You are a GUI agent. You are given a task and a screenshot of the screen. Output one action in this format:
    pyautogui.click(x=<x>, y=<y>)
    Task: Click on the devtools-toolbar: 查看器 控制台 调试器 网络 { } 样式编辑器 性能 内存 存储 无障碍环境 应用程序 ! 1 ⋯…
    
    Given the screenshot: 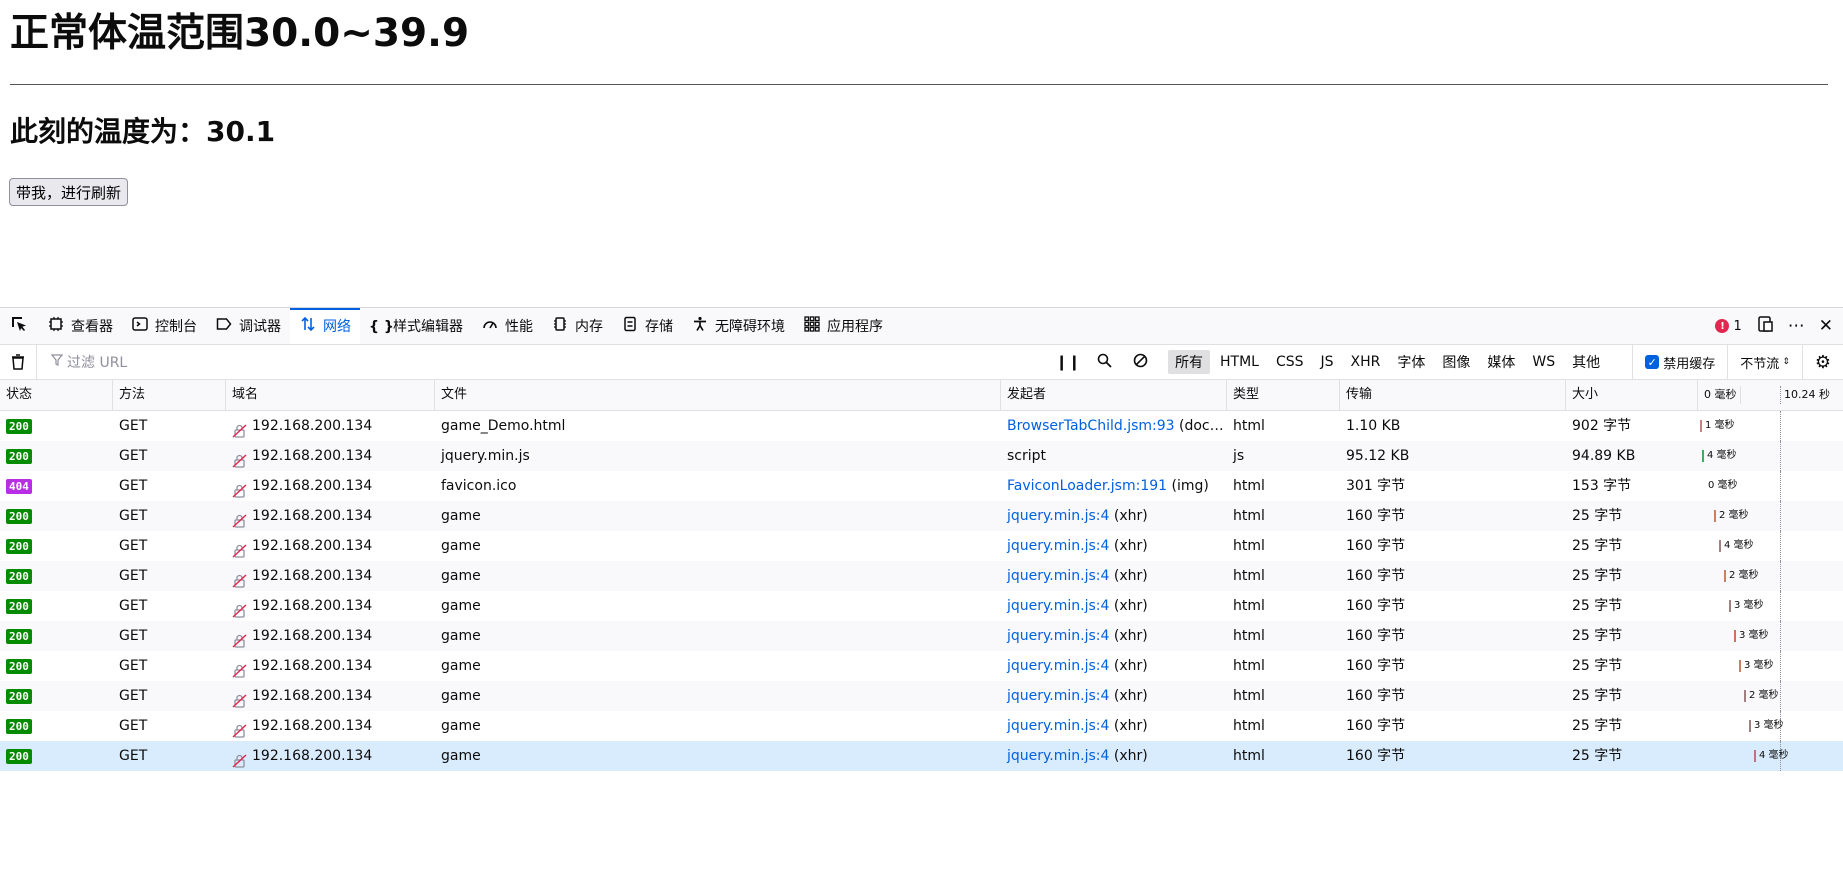 What is the action you would take?
    pyautogui.click(x=921, y=326)
    